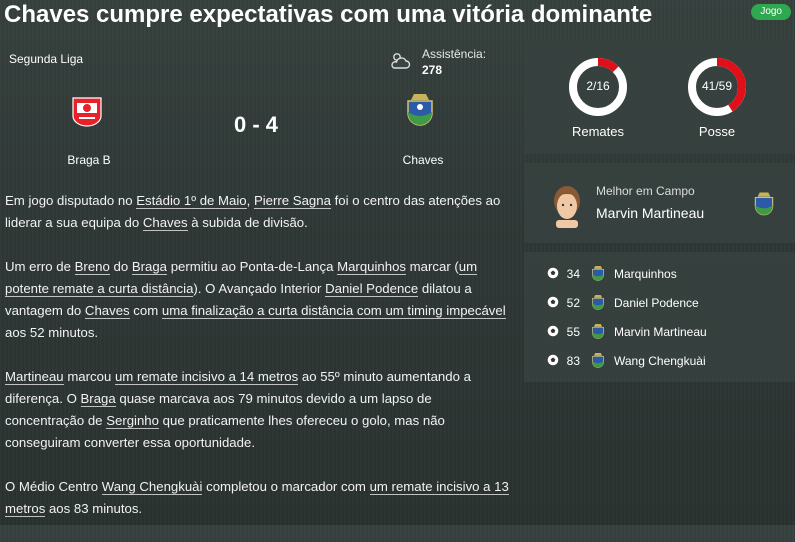  What do you see at coordinates (286, 486) in the screenshot?
I see `article-text: completou o marcador com` at bounding box center [286, 486].